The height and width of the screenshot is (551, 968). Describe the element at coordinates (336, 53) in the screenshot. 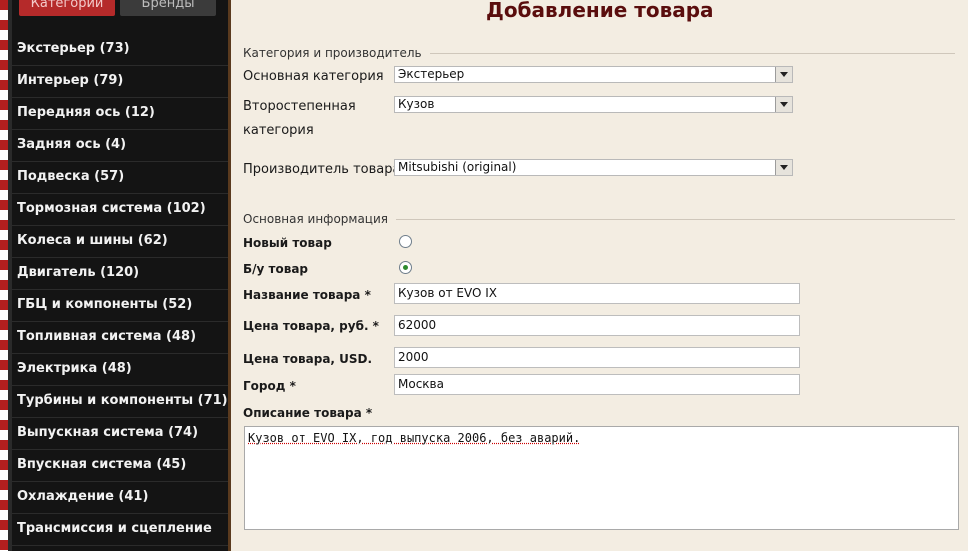

I see `section-legend-category: Категория и производитель` at that location.